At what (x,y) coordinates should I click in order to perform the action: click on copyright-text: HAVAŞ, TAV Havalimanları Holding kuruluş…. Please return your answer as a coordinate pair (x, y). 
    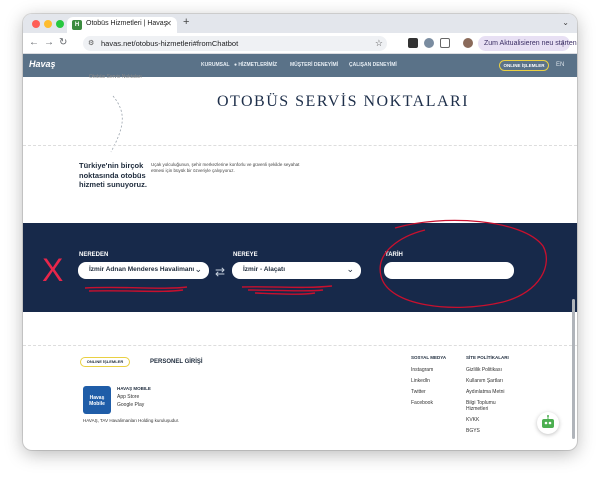
    Looking at the image, I should click on (131, 420).